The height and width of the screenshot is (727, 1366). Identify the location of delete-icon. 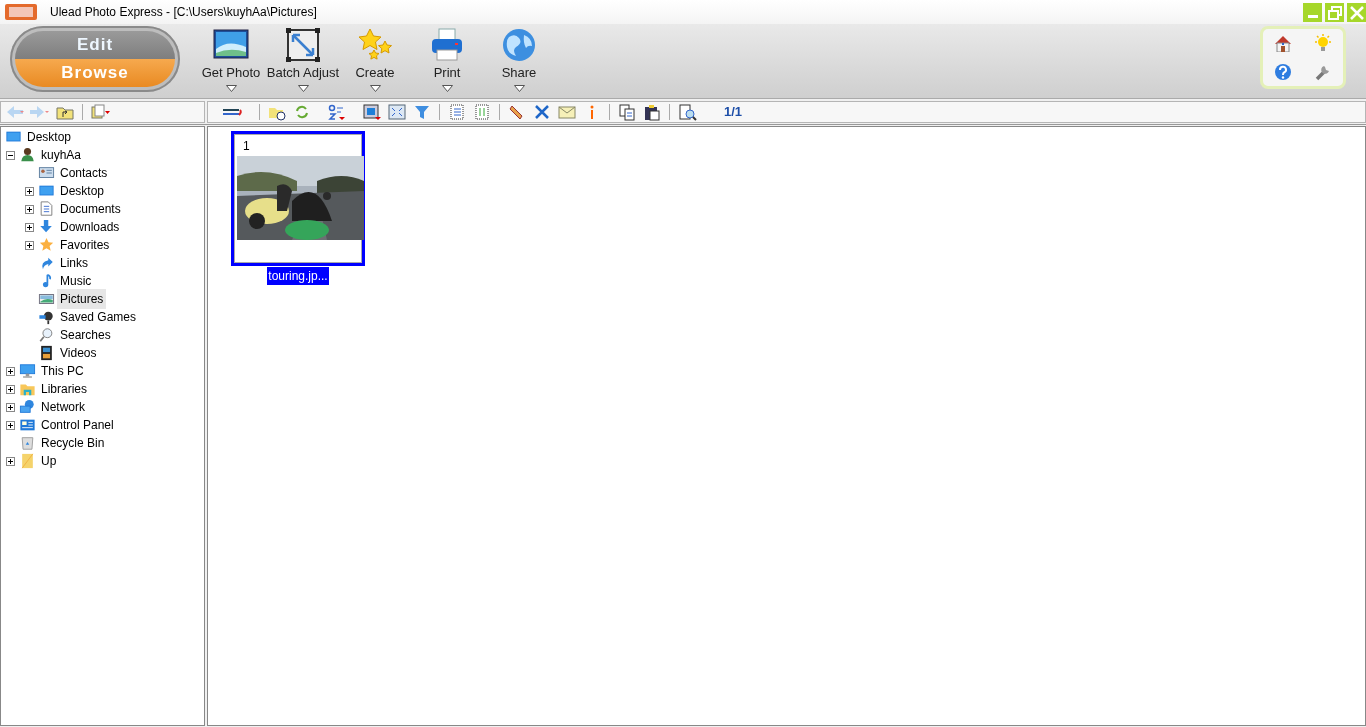
(542, 112).